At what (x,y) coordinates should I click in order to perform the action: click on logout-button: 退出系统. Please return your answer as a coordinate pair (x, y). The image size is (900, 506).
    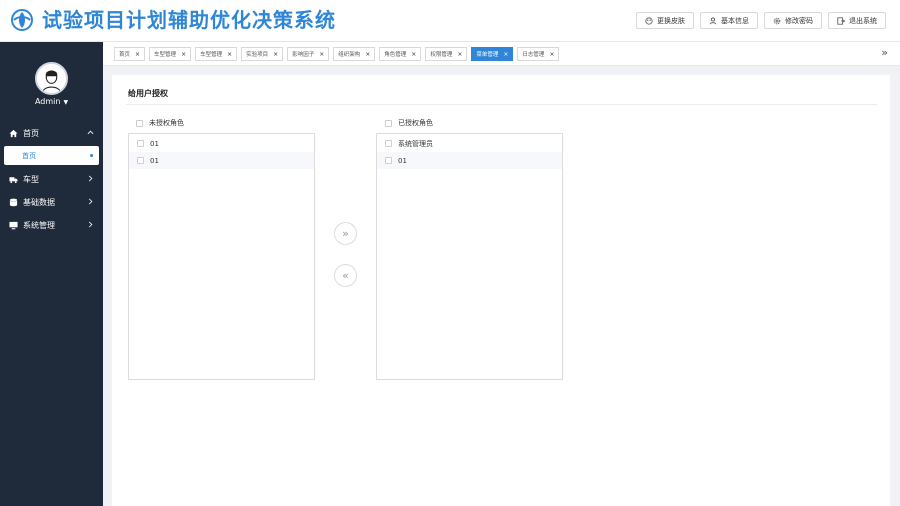
    Looking at the image, I should click on (857, 20).